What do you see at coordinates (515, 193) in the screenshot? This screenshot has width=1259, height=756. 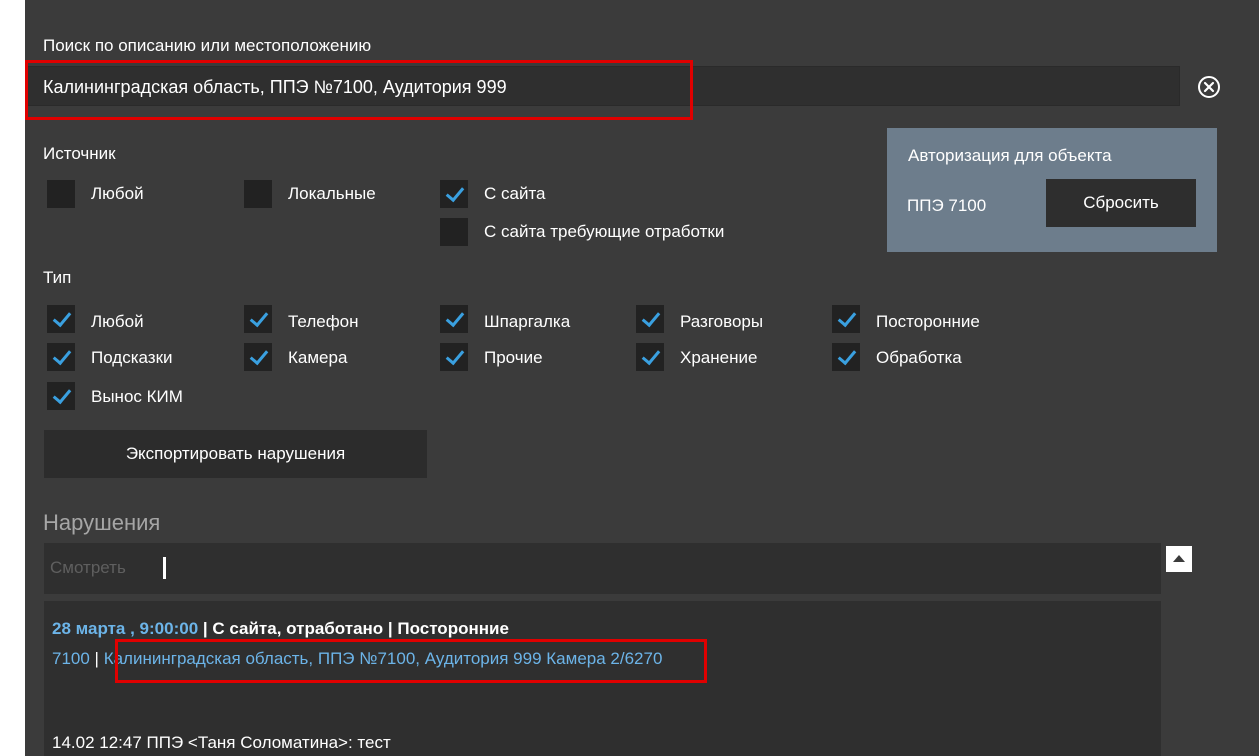 I see `source-site-label: С сайта` at bounding box center [515, 193].